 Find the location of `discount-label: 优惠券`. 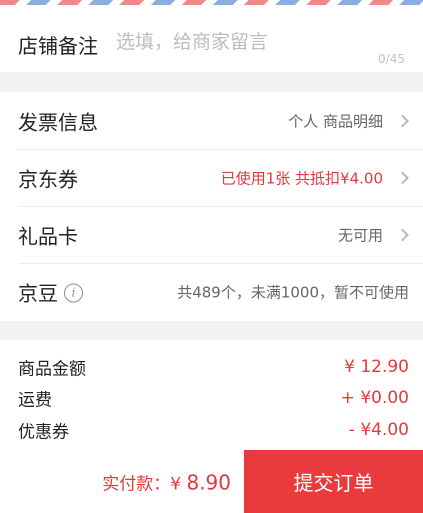

discount-label: 优惠券 is located at coordinates (43, 432).